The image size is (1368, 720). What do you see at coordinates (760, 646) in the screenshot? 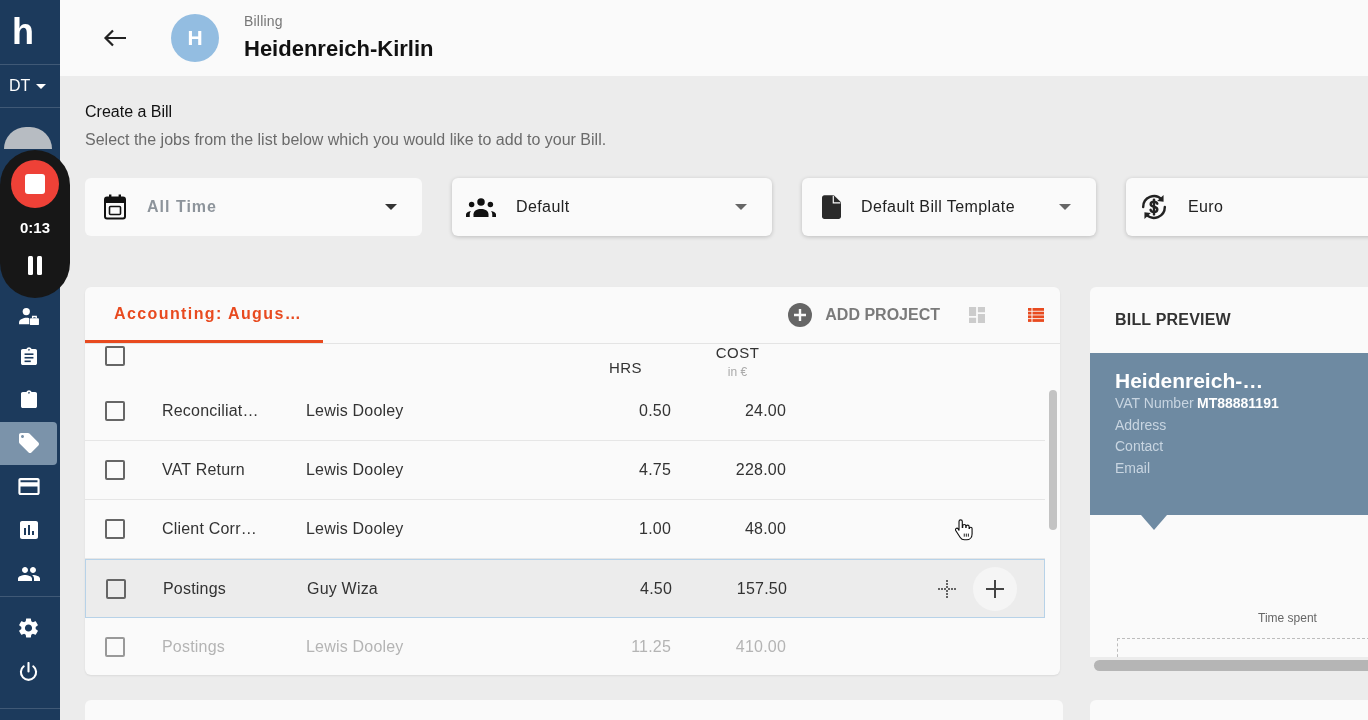
I see `table-cell: 410.00` at bounding box center [760, 646].